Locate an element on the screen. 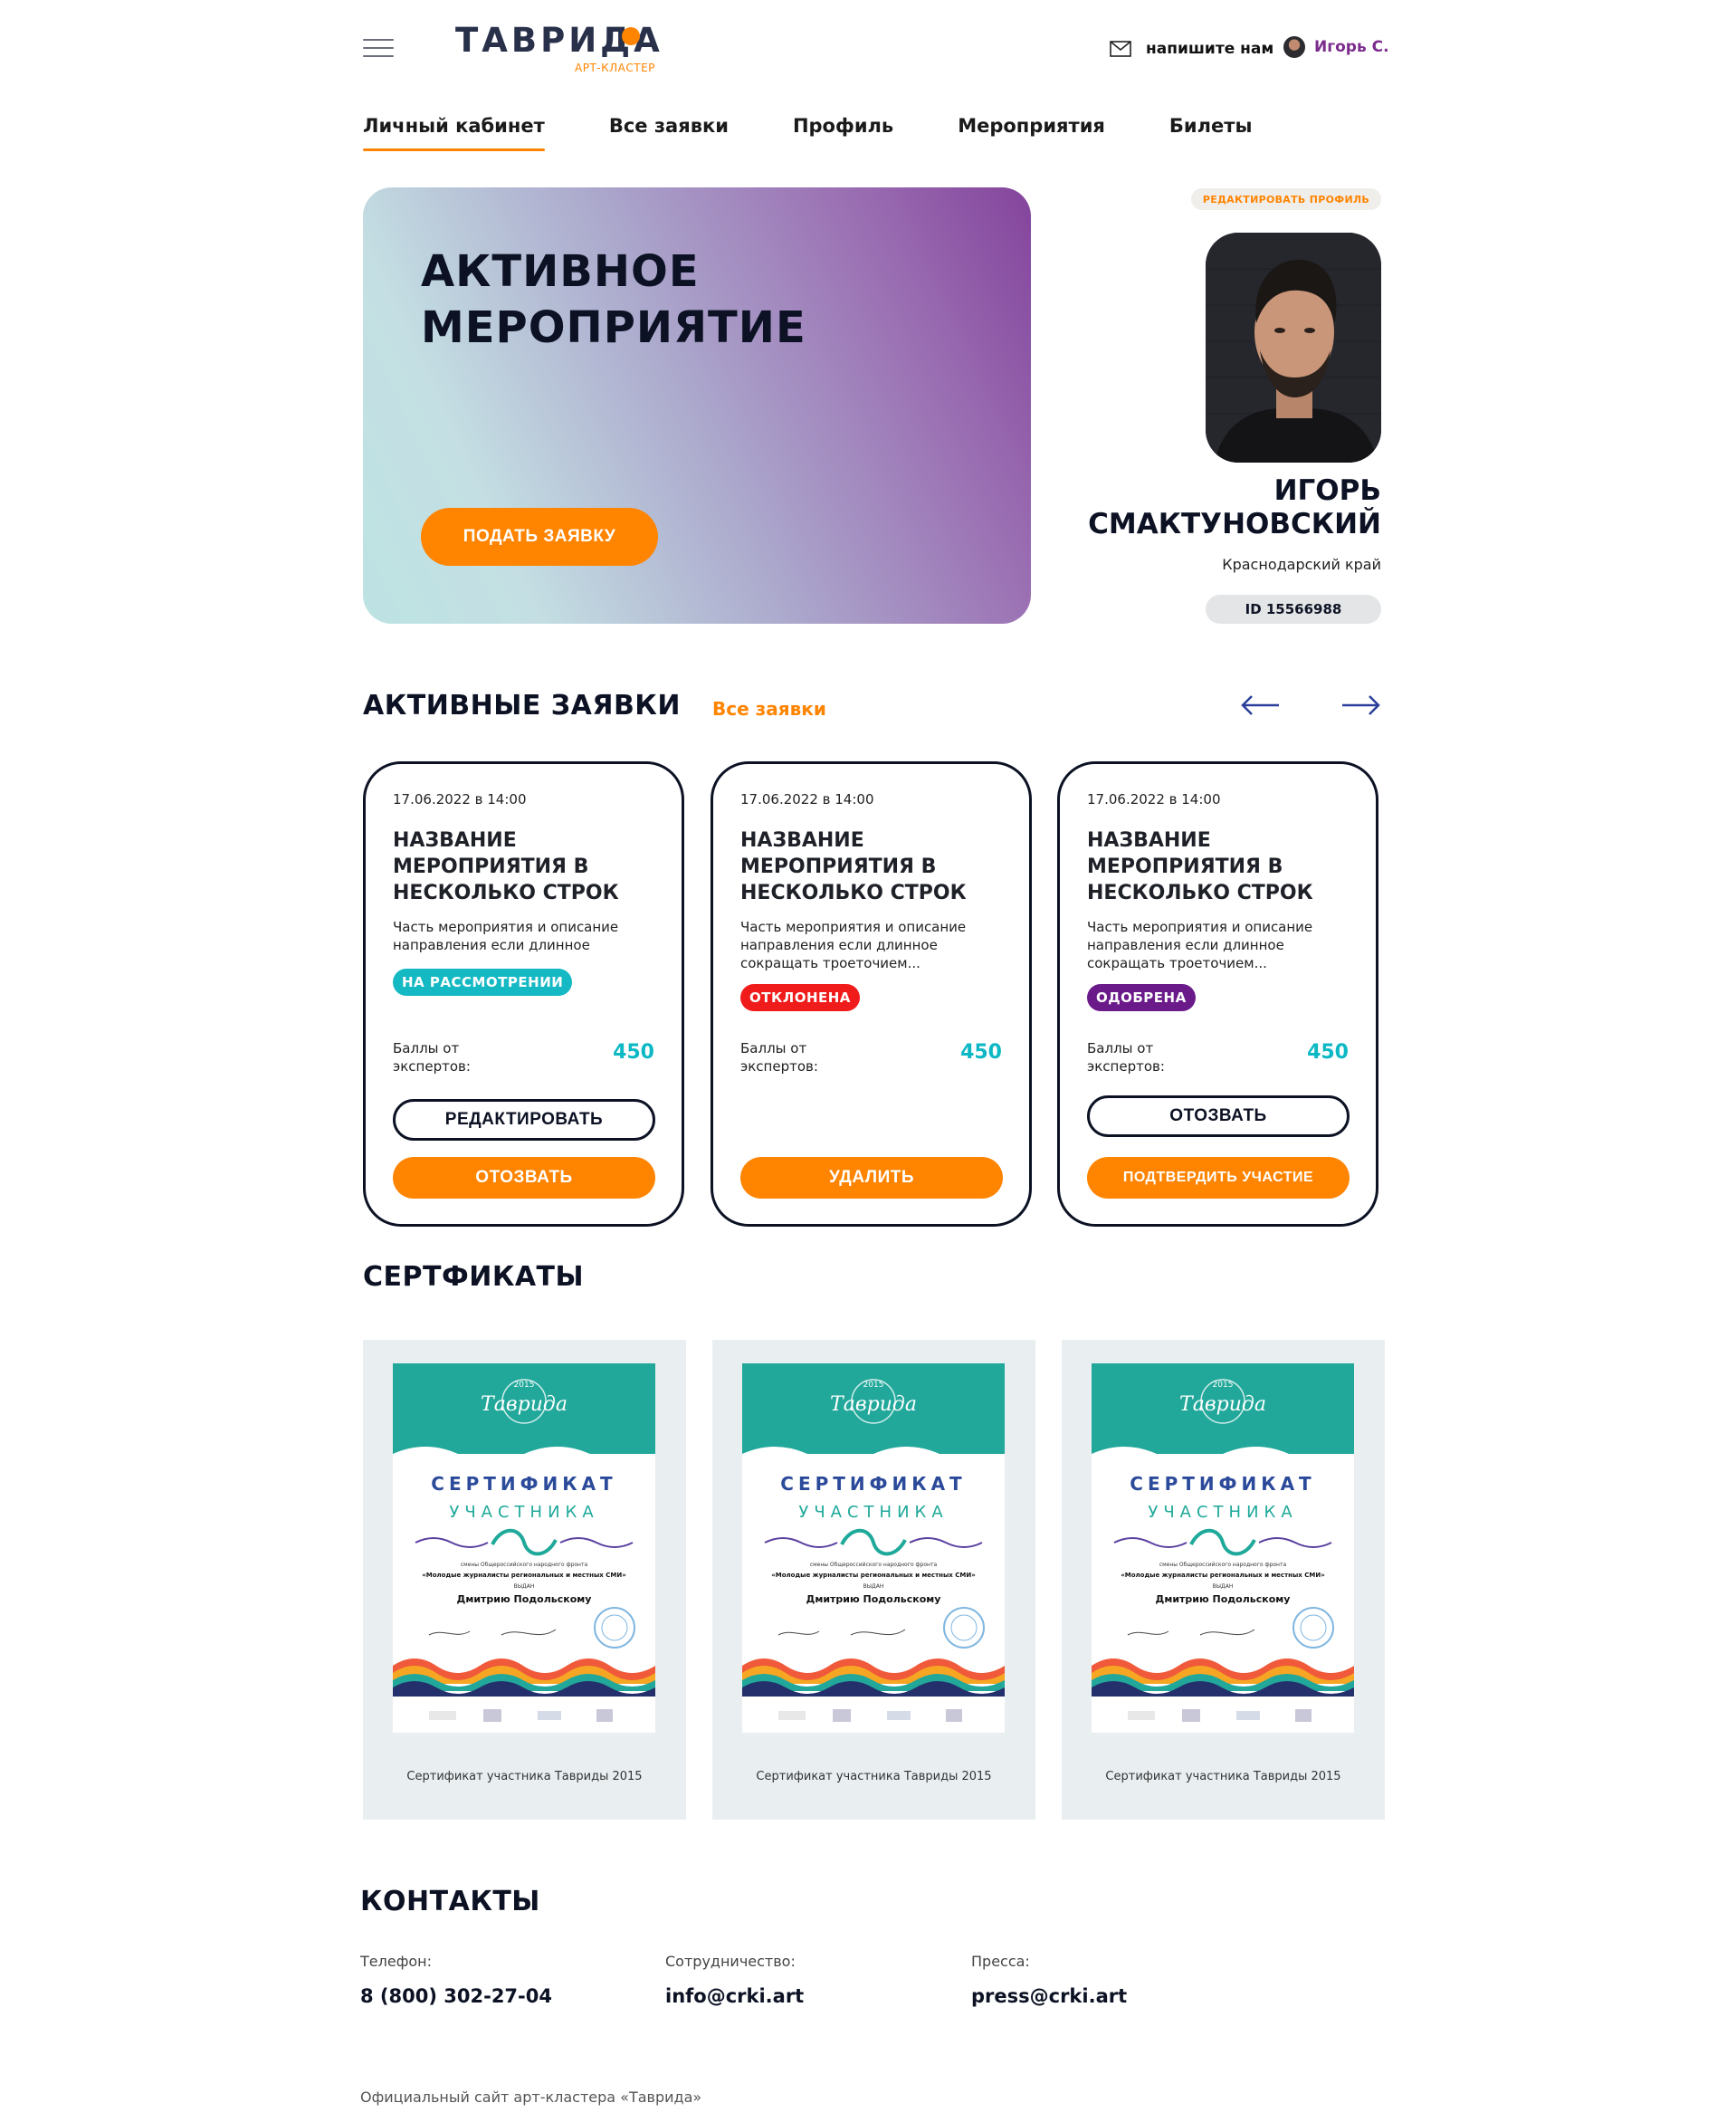 The image size is (1736, 2122). edit-button: РЕДАКТИРОВАТЬ is located at coordinates (524, 1120).